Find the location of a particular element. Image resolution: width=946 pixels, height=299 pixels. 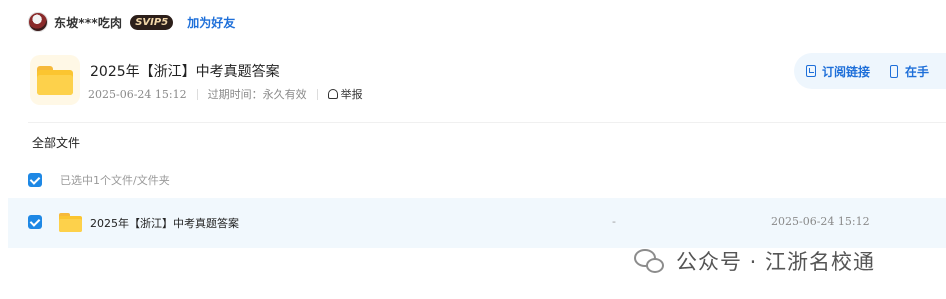

add-friend-link: 加为好友 is located at coordinates (211, 22).